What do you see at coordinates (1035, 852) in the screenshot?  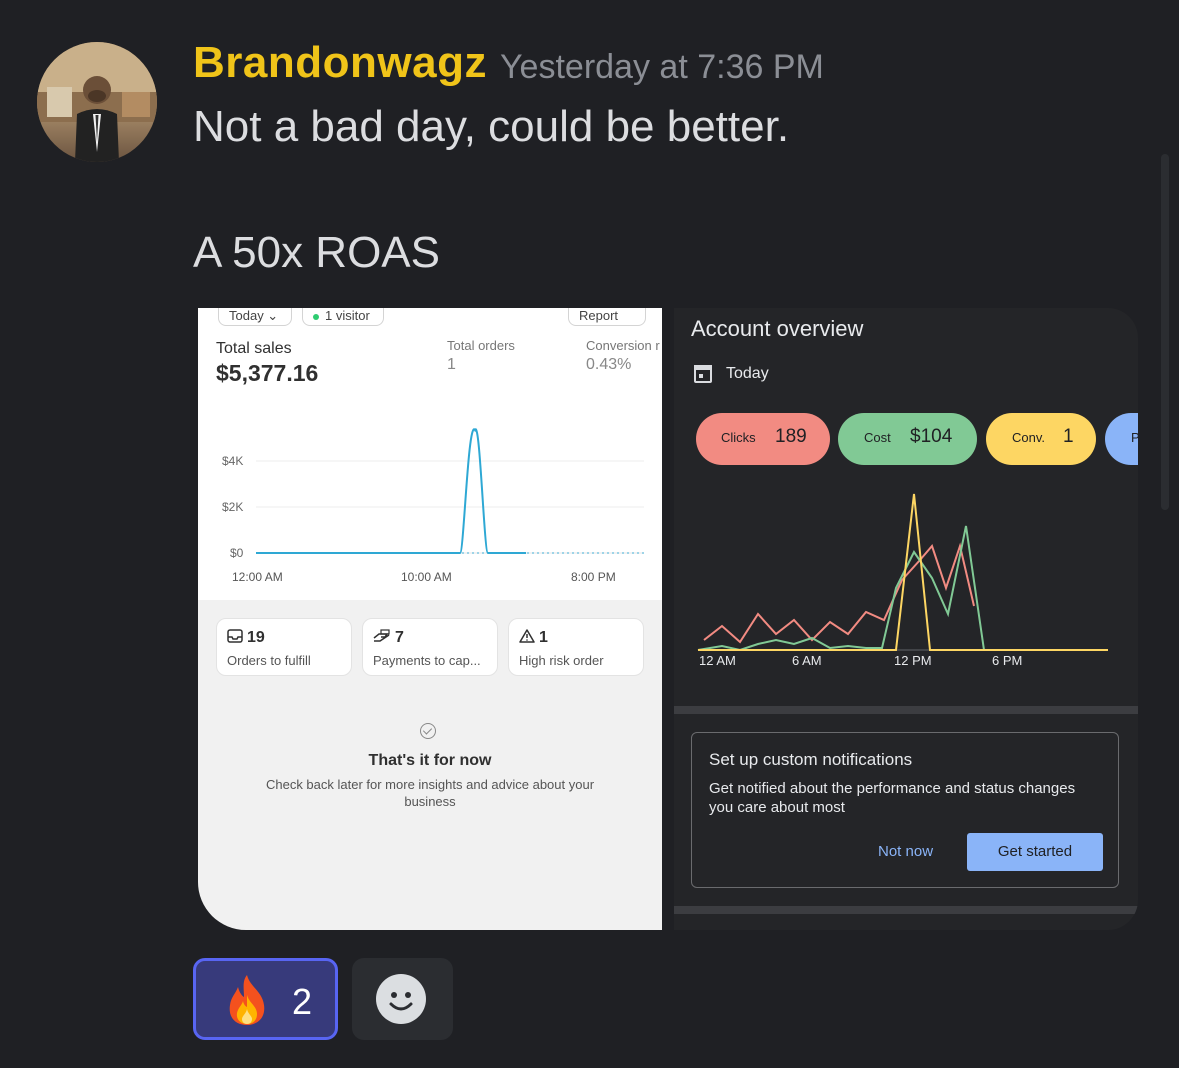 I see `get-started-button: Get started` at bounding box center [1035, 852].